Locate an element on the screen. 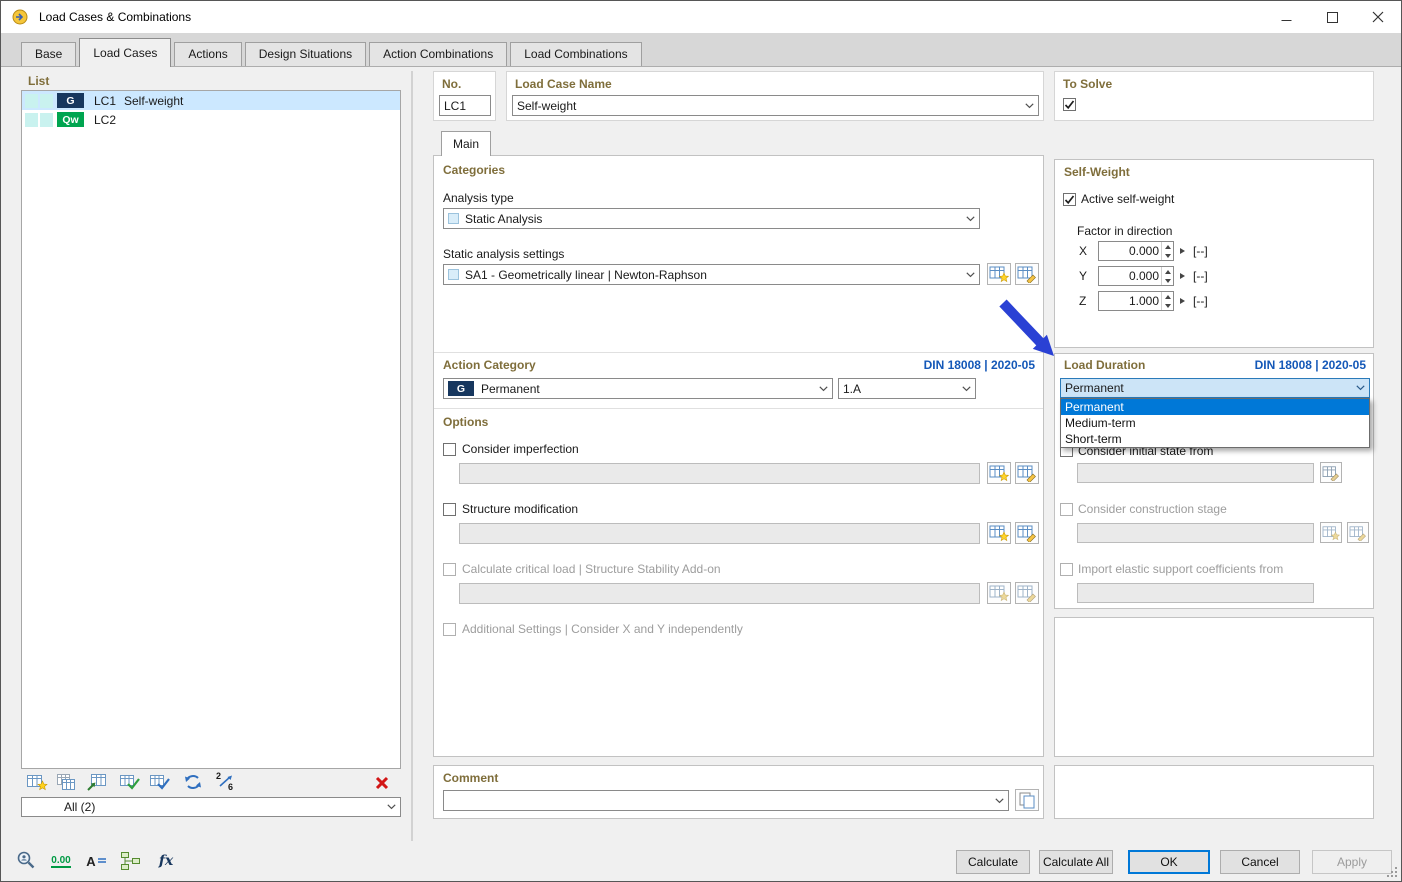  panel-splitter is located at coordinates (412, 456).